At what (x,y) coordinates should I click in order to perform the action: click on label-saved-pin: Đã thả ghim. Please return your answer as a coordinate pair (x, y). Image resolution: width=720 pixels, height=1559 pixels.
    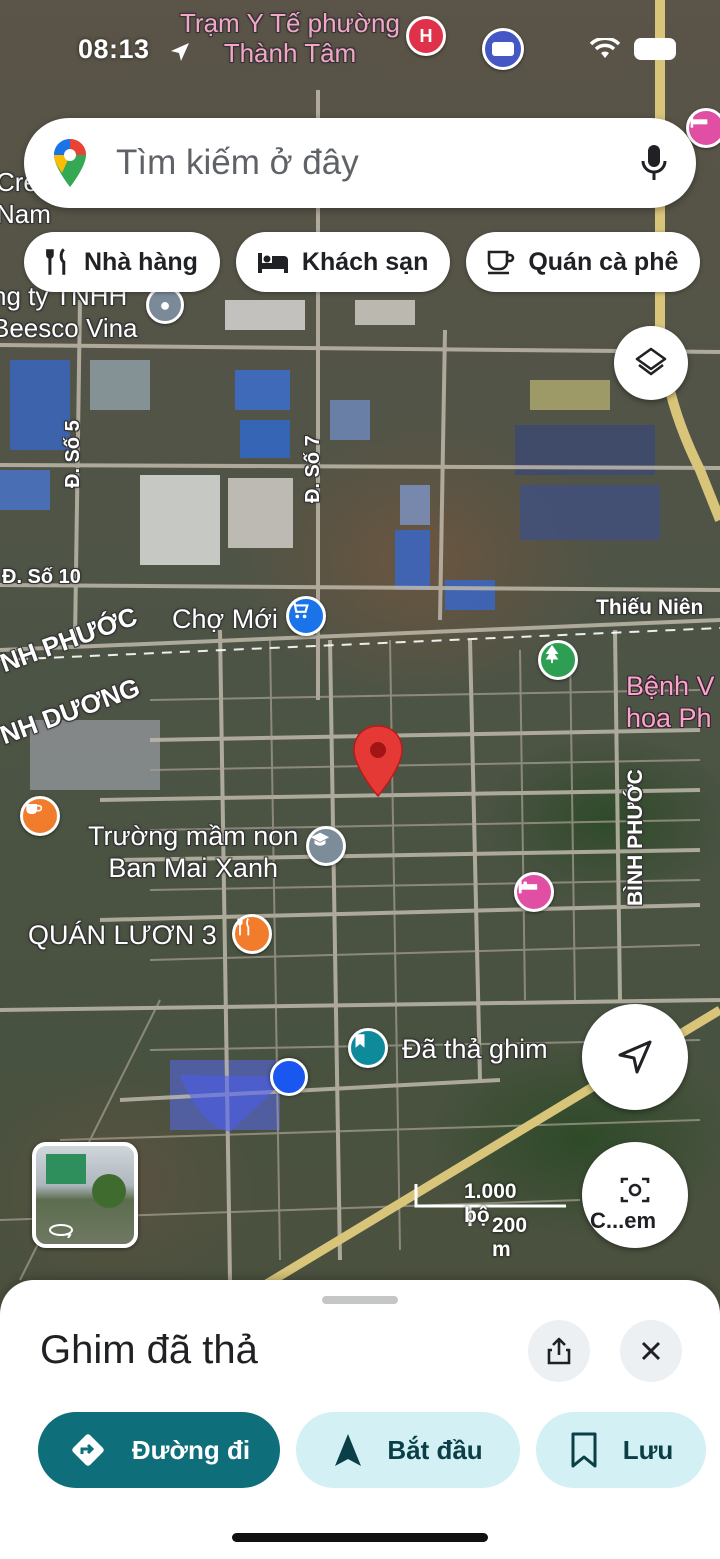
    Looking at the image, I should click on (475, 1049).